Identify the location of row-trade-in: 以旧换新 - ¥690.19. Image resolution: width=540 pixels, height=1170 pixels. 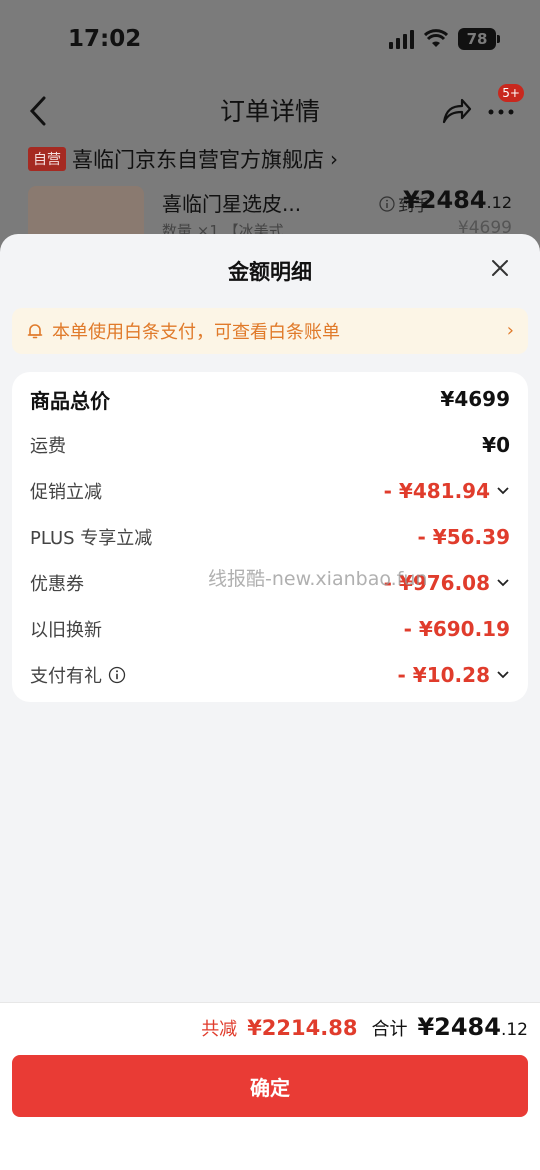
(270, 629).